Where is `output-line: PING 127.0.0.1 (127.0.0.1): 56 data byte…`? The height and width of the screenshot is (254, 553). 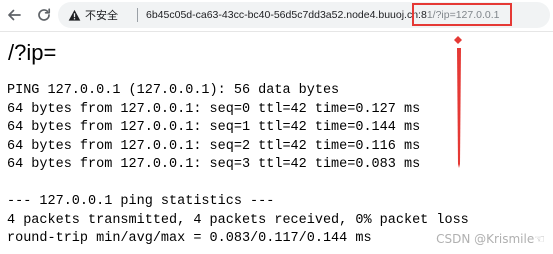 output-line: PING 127.0.0.1 (127.0.0.1): 56 data byte… is located at coordinates (173, 90).